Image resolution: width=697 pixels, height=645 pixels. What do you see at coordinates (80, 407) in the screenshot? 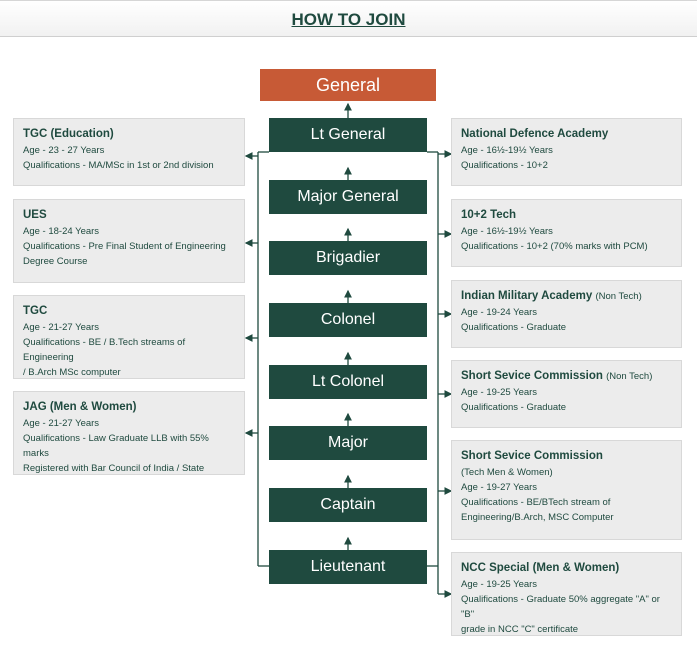
I see `entry-title: JAG (Men & Women)` at bounding box center [80, 407].